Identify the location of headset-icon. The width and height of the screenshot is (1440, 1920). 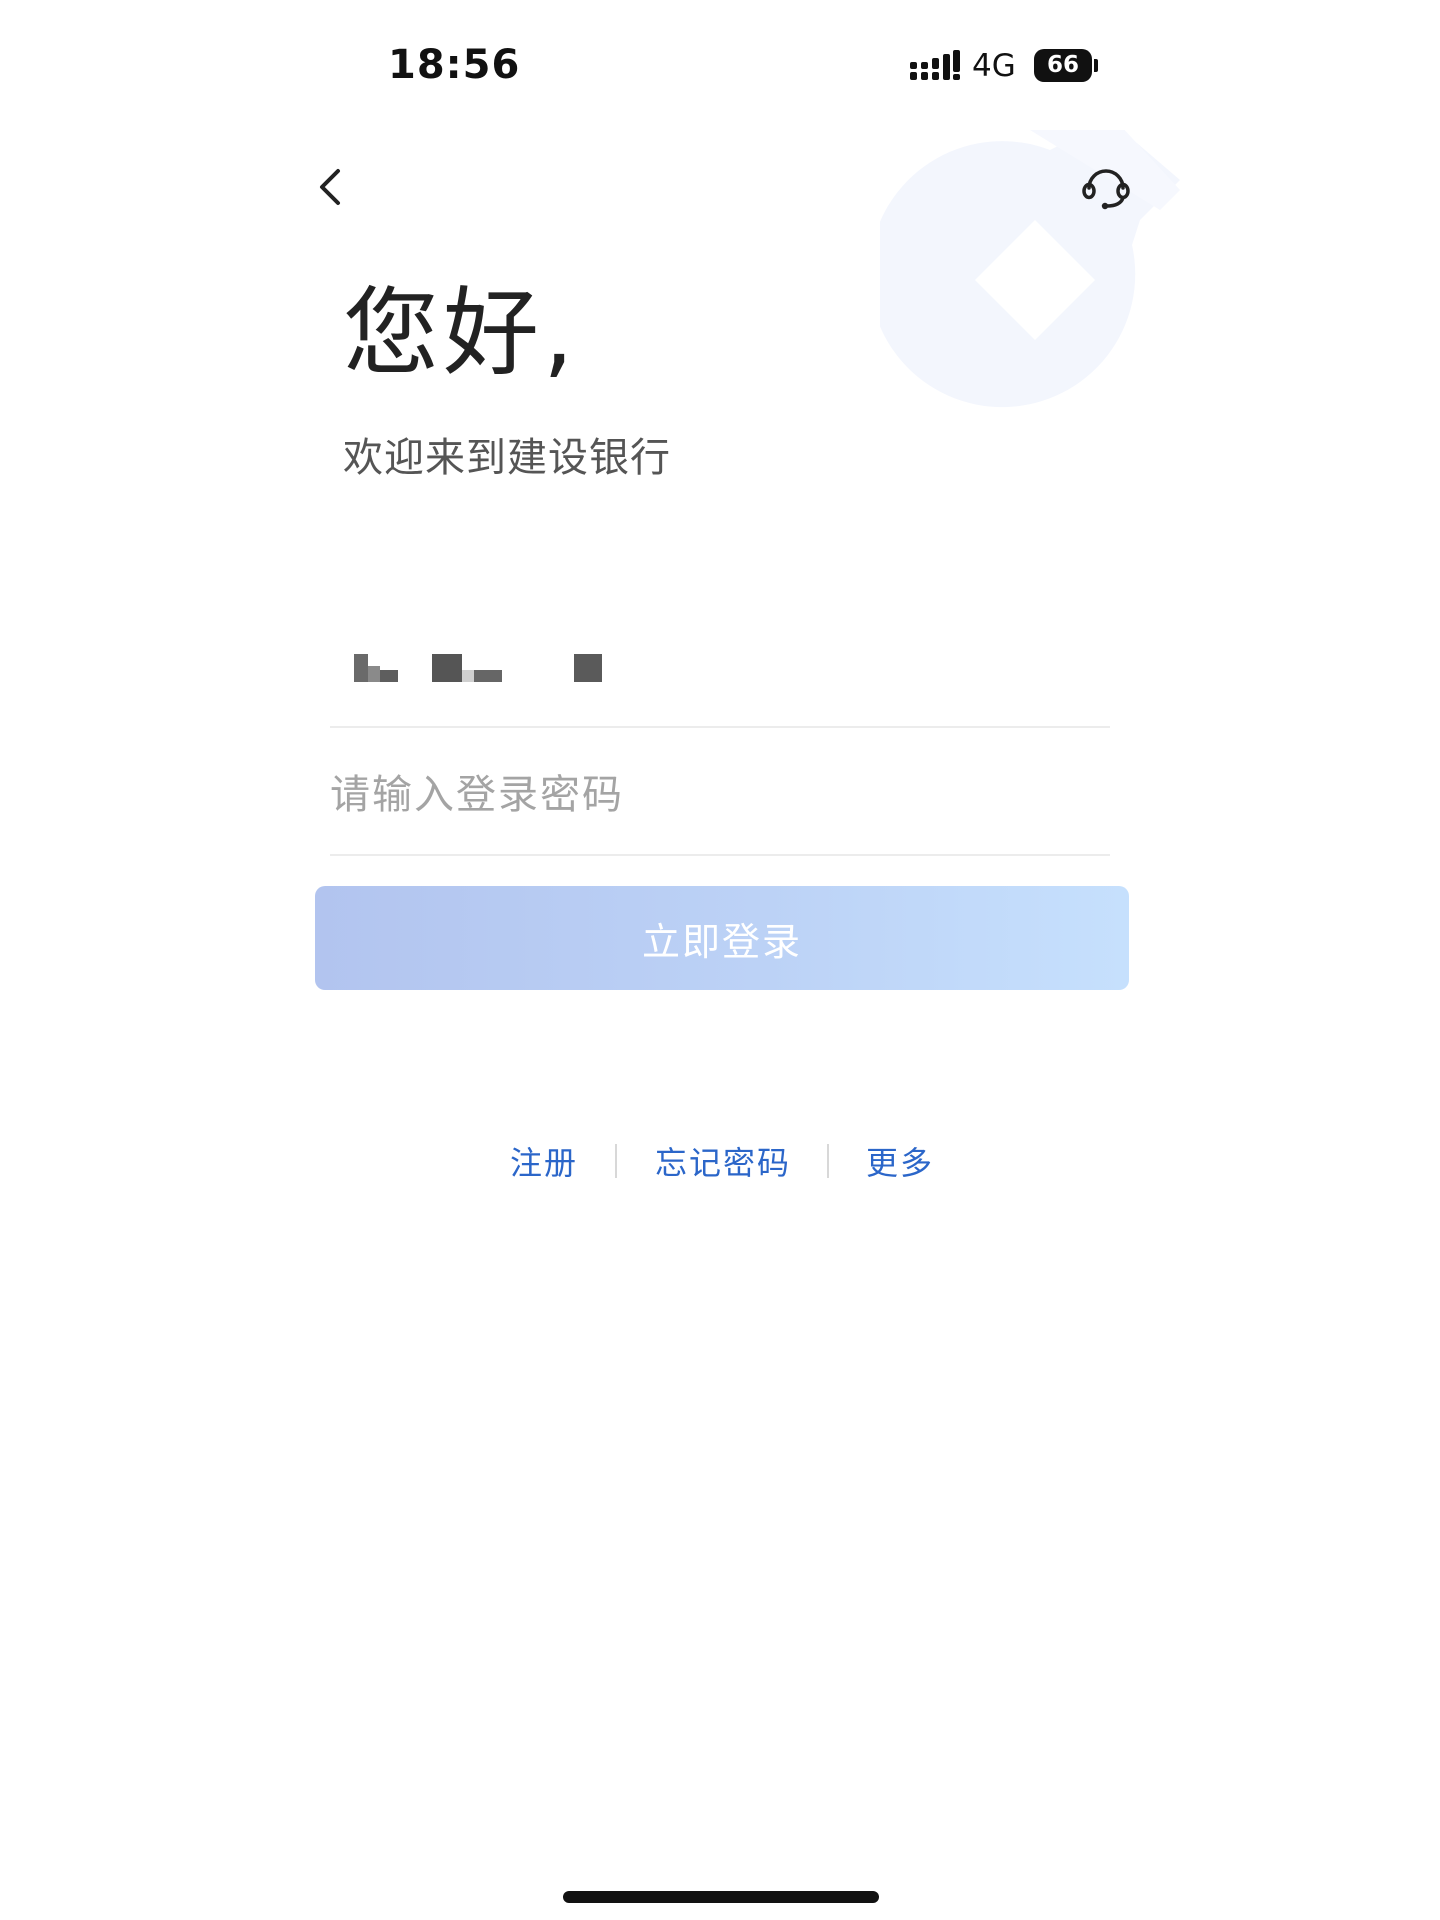
(1106, 186).